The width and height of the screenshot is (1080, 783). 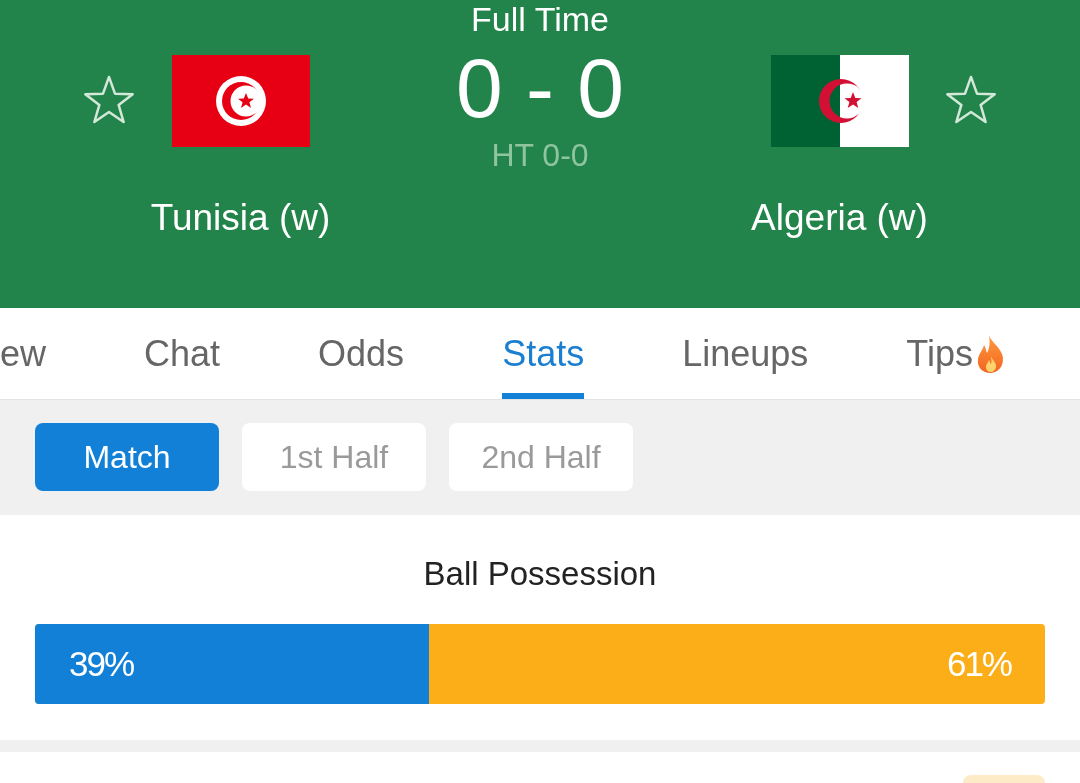 I want to click on tab: ew, so click(x=23, y=353).